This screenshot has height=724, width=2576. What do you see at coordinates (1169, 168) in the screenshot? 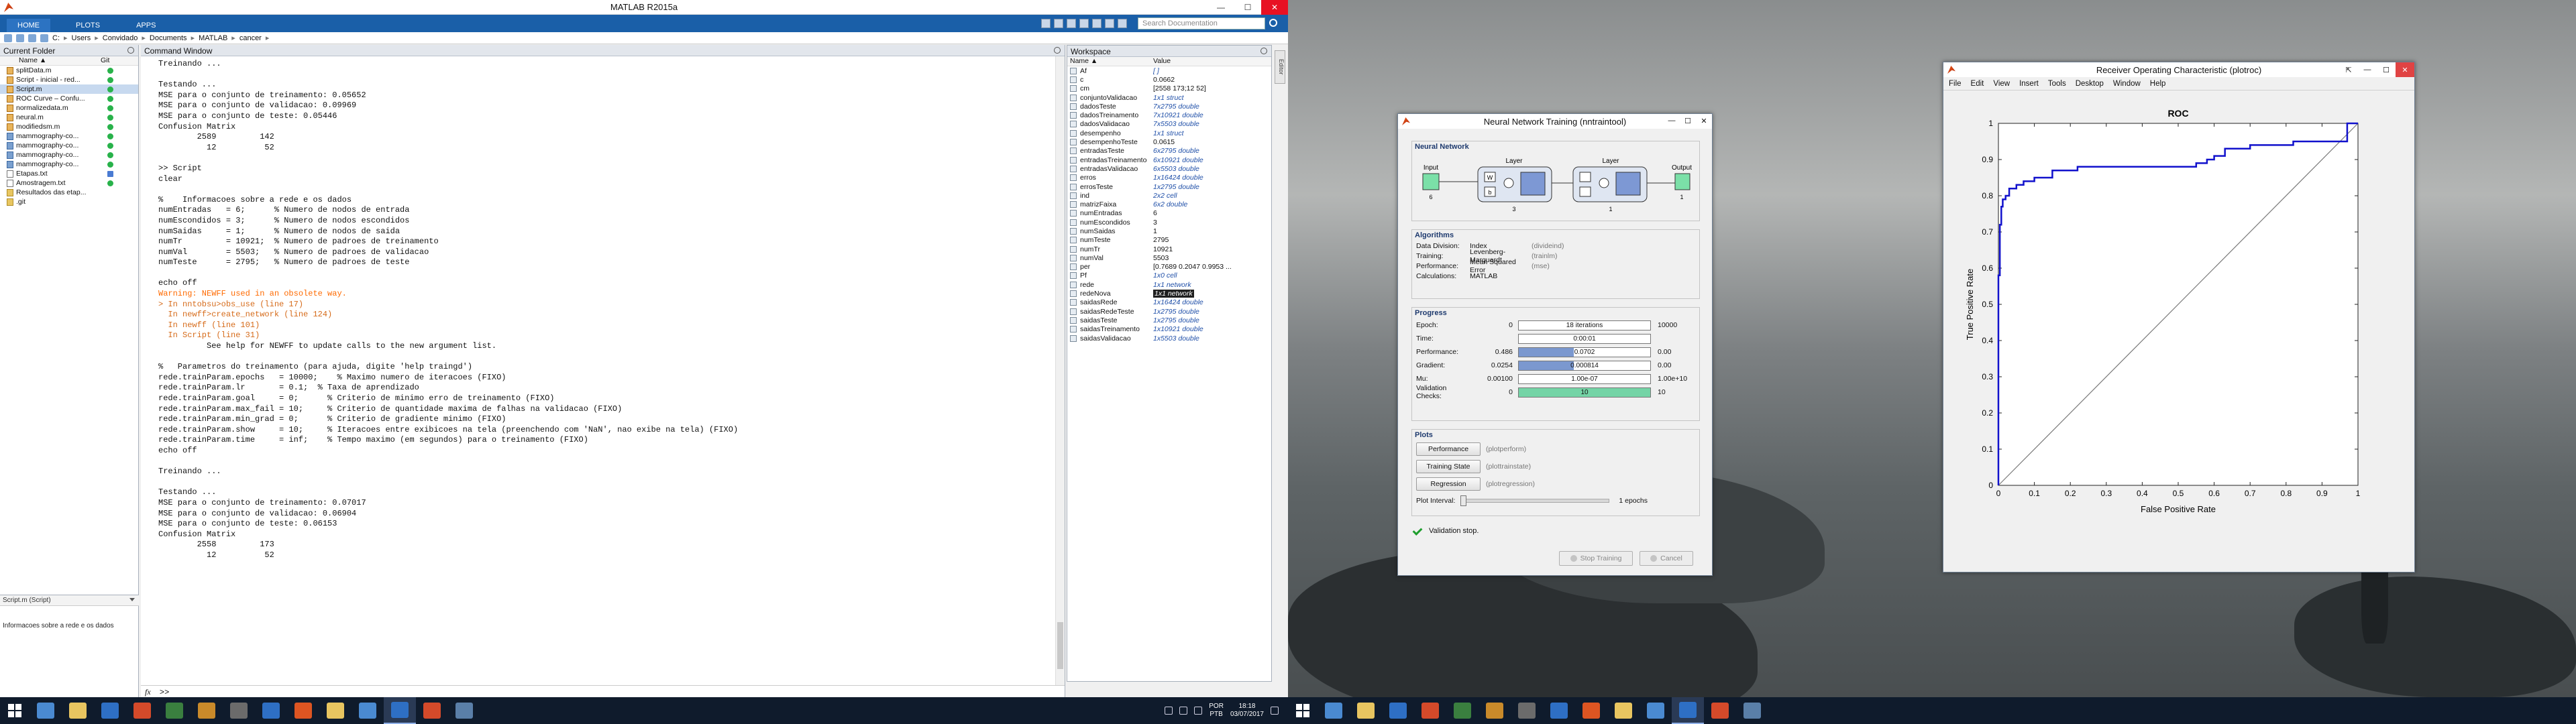
I see `workspace-variable-row: entradasValidacao 6x5503 double` at bounding box center [1169, 168].